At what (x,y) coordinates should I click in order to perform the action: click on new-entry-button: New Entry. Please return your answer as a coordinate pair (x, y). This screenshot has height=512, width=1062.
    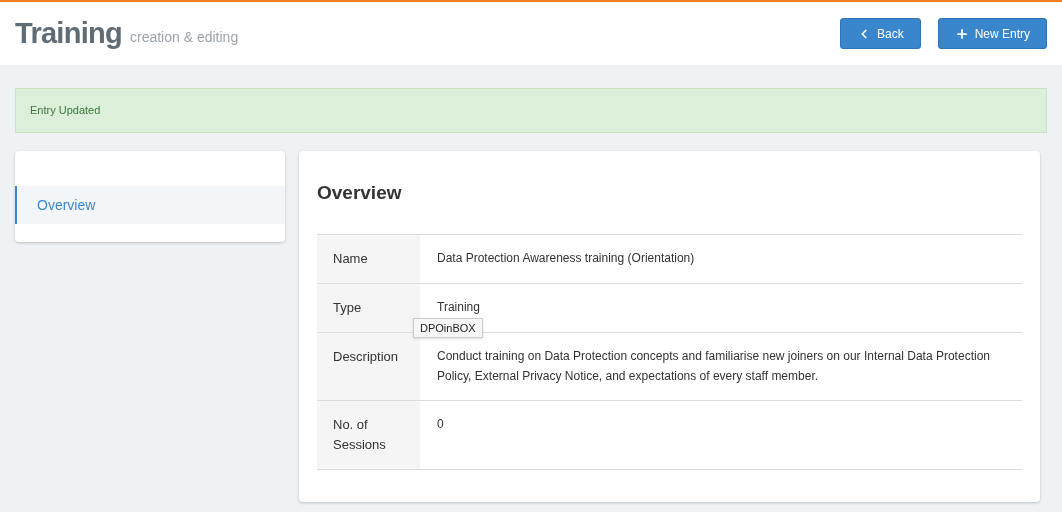
    Looking at the image, I should click on (992, 33).